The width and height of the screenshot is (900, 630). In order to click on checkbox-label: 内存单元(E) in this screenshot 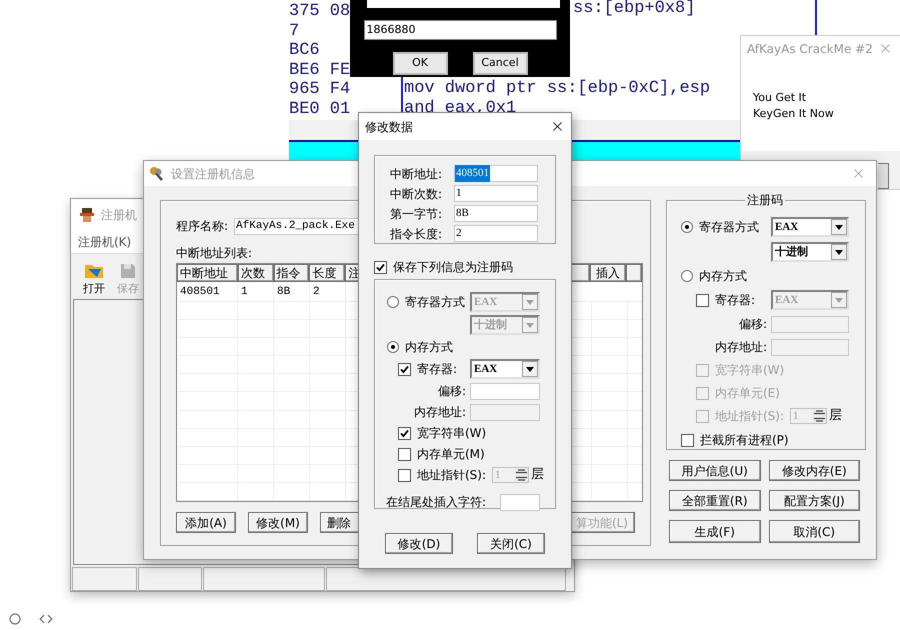, I will do `click(747, 393)`.